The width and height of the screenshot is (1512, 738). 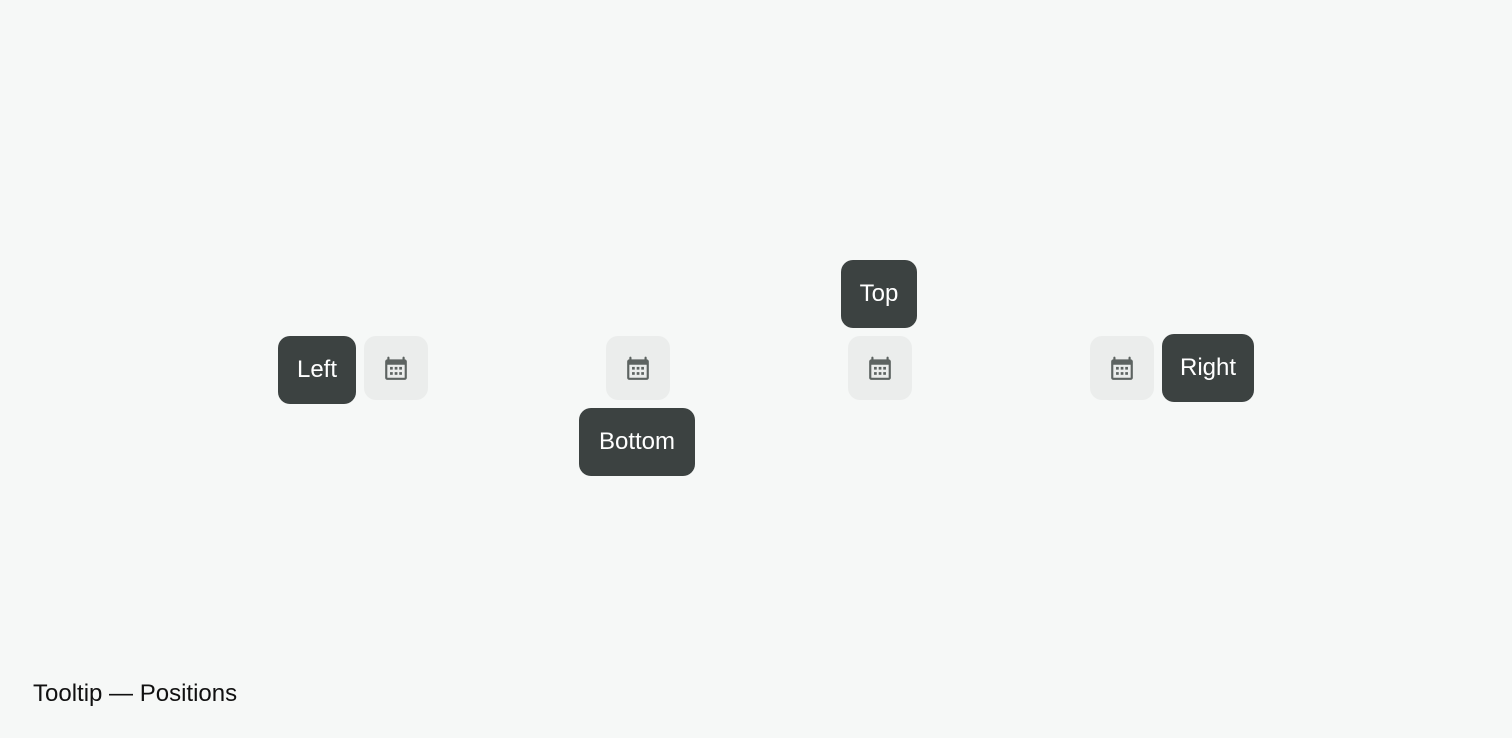 What do you see at coordinates (637, 442) in the screenshot?
I see `tooltip-bottom: Bottom` at bounding box center [637, 442].